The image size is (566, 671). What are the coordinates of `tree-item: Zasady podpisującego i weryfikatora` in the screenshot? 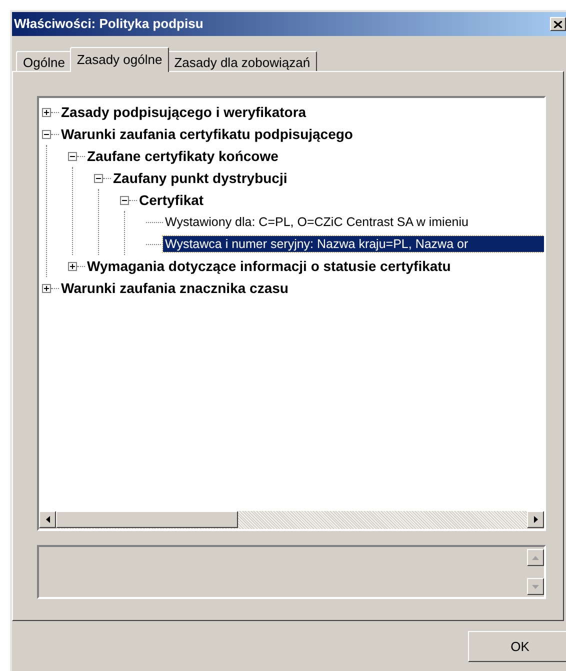 It's located at (183, 112).